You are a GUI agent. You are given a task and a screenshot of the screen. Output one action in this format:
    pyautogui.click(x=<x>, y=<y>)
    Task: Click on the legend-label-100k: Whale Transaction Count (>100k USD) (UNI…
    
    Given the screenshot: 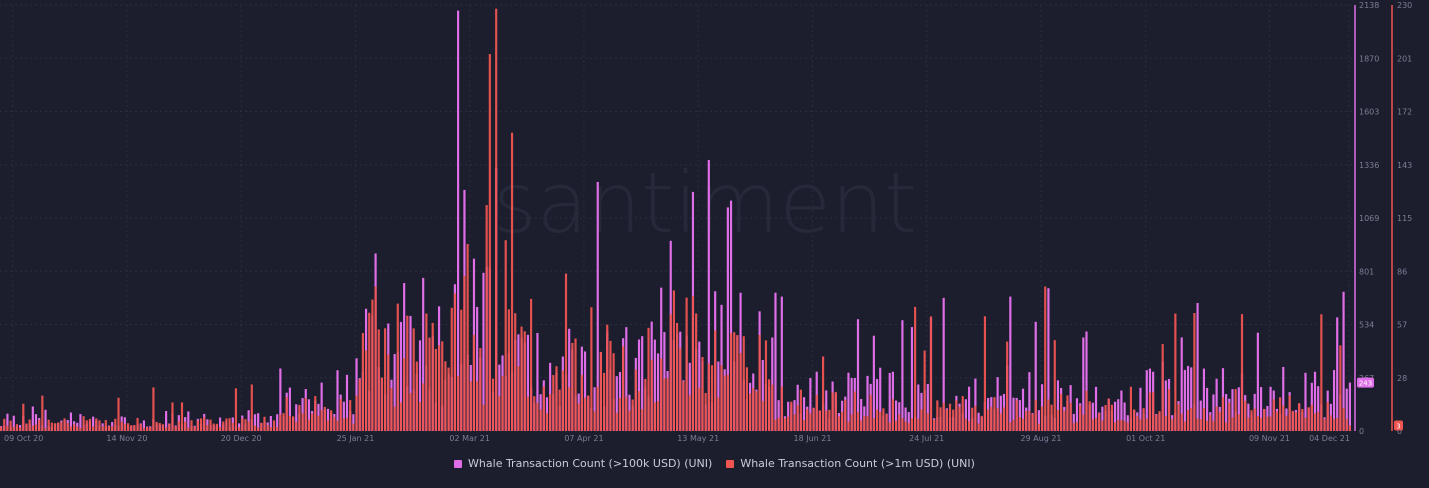 What is the action you would take?
    pyautogui.click(x=590, y=463)
    